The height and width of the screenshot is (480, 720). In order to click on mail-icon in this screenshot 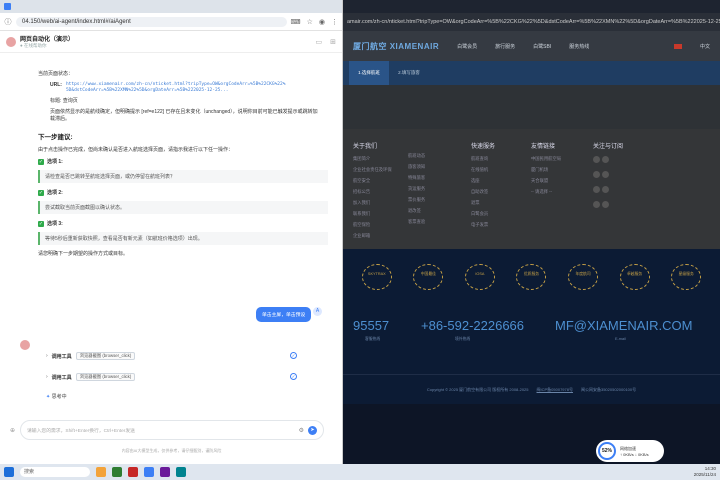, I will do `click(605, 204)`.